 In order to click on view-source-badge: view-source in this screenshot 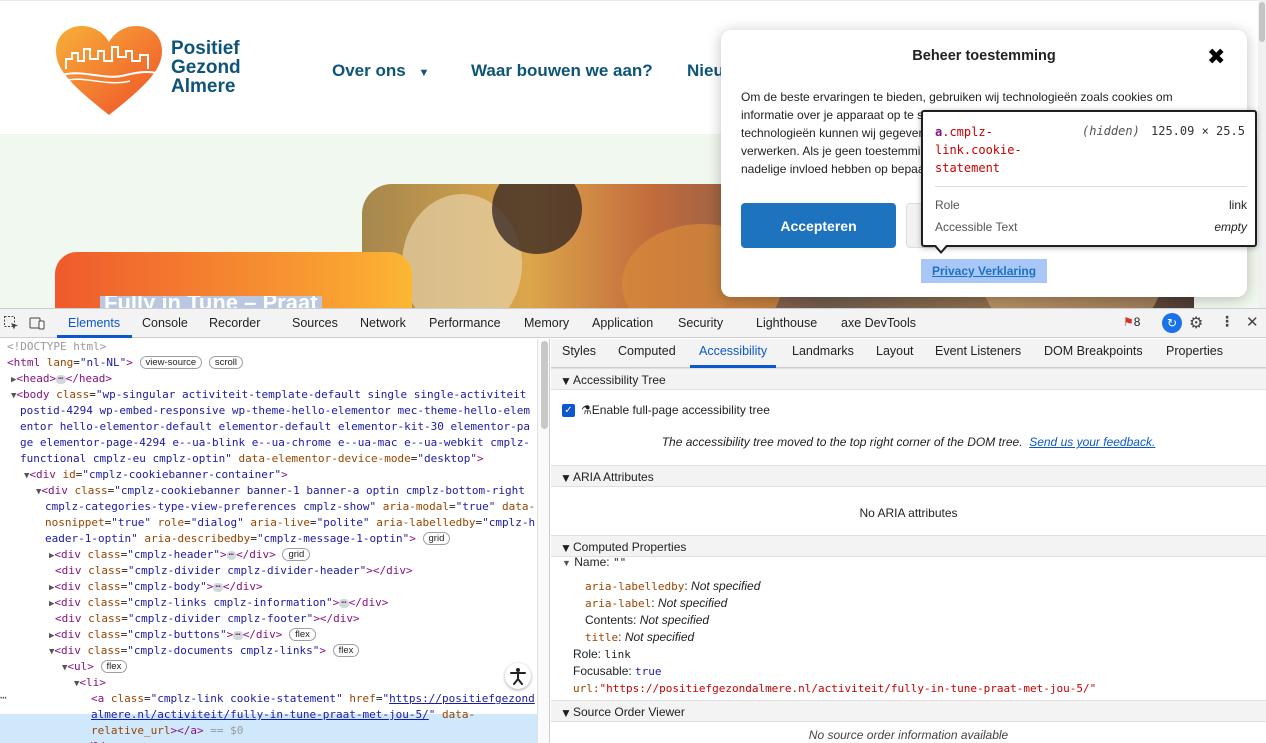, I will do `click(171, 362)`.